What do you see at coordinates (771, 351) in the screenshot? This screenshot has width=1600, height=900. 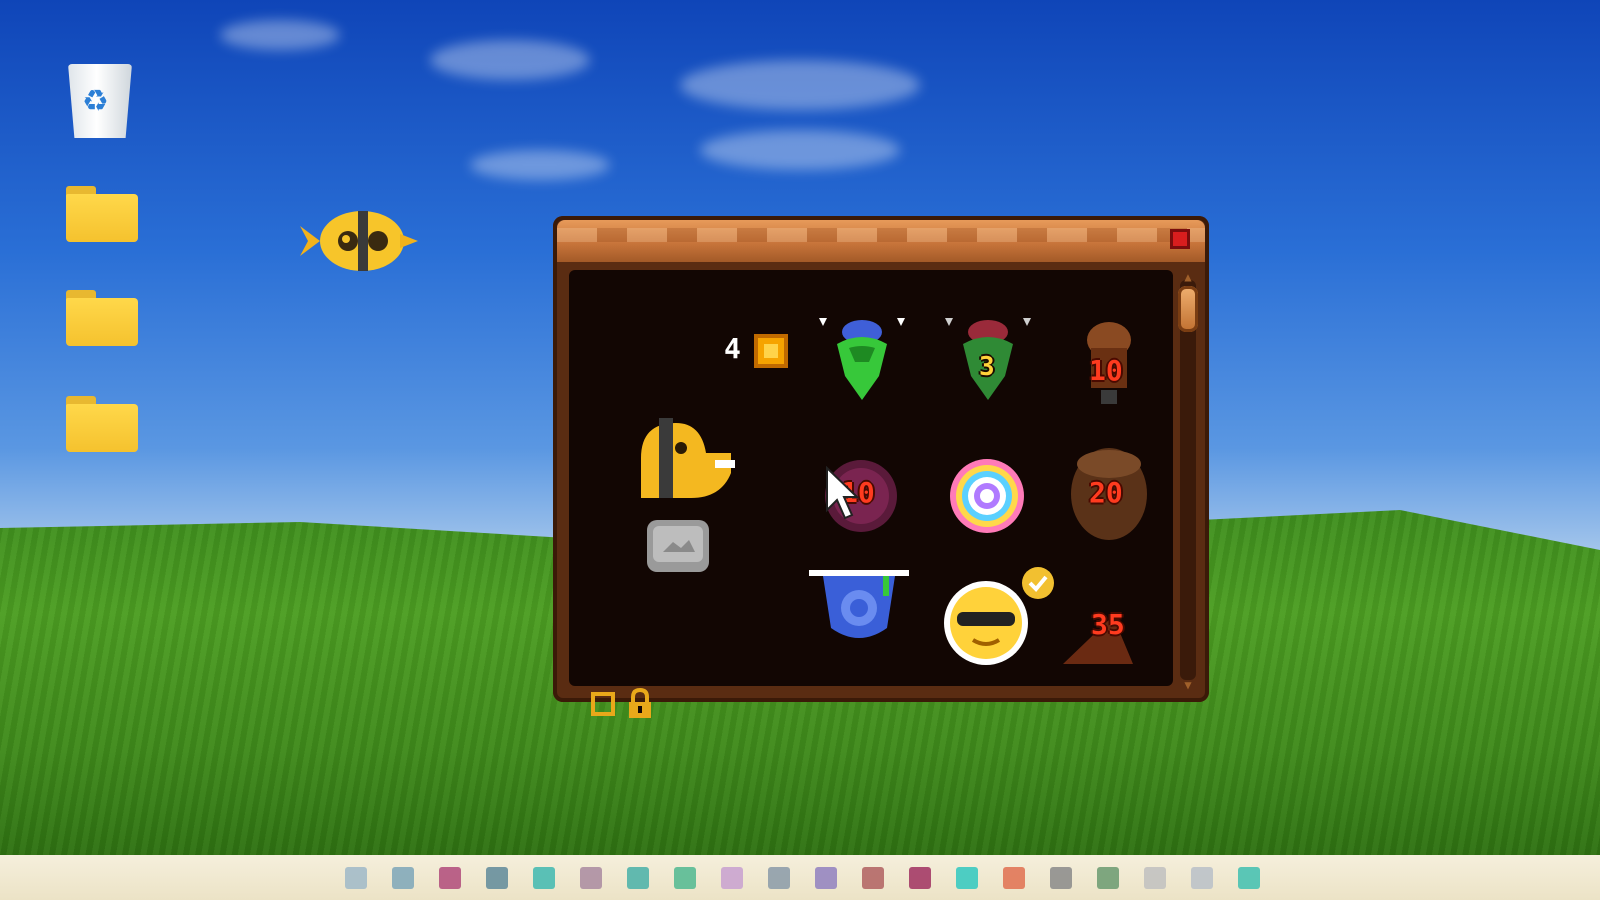 I see `coin-icon` at bounding box center [771, 351].